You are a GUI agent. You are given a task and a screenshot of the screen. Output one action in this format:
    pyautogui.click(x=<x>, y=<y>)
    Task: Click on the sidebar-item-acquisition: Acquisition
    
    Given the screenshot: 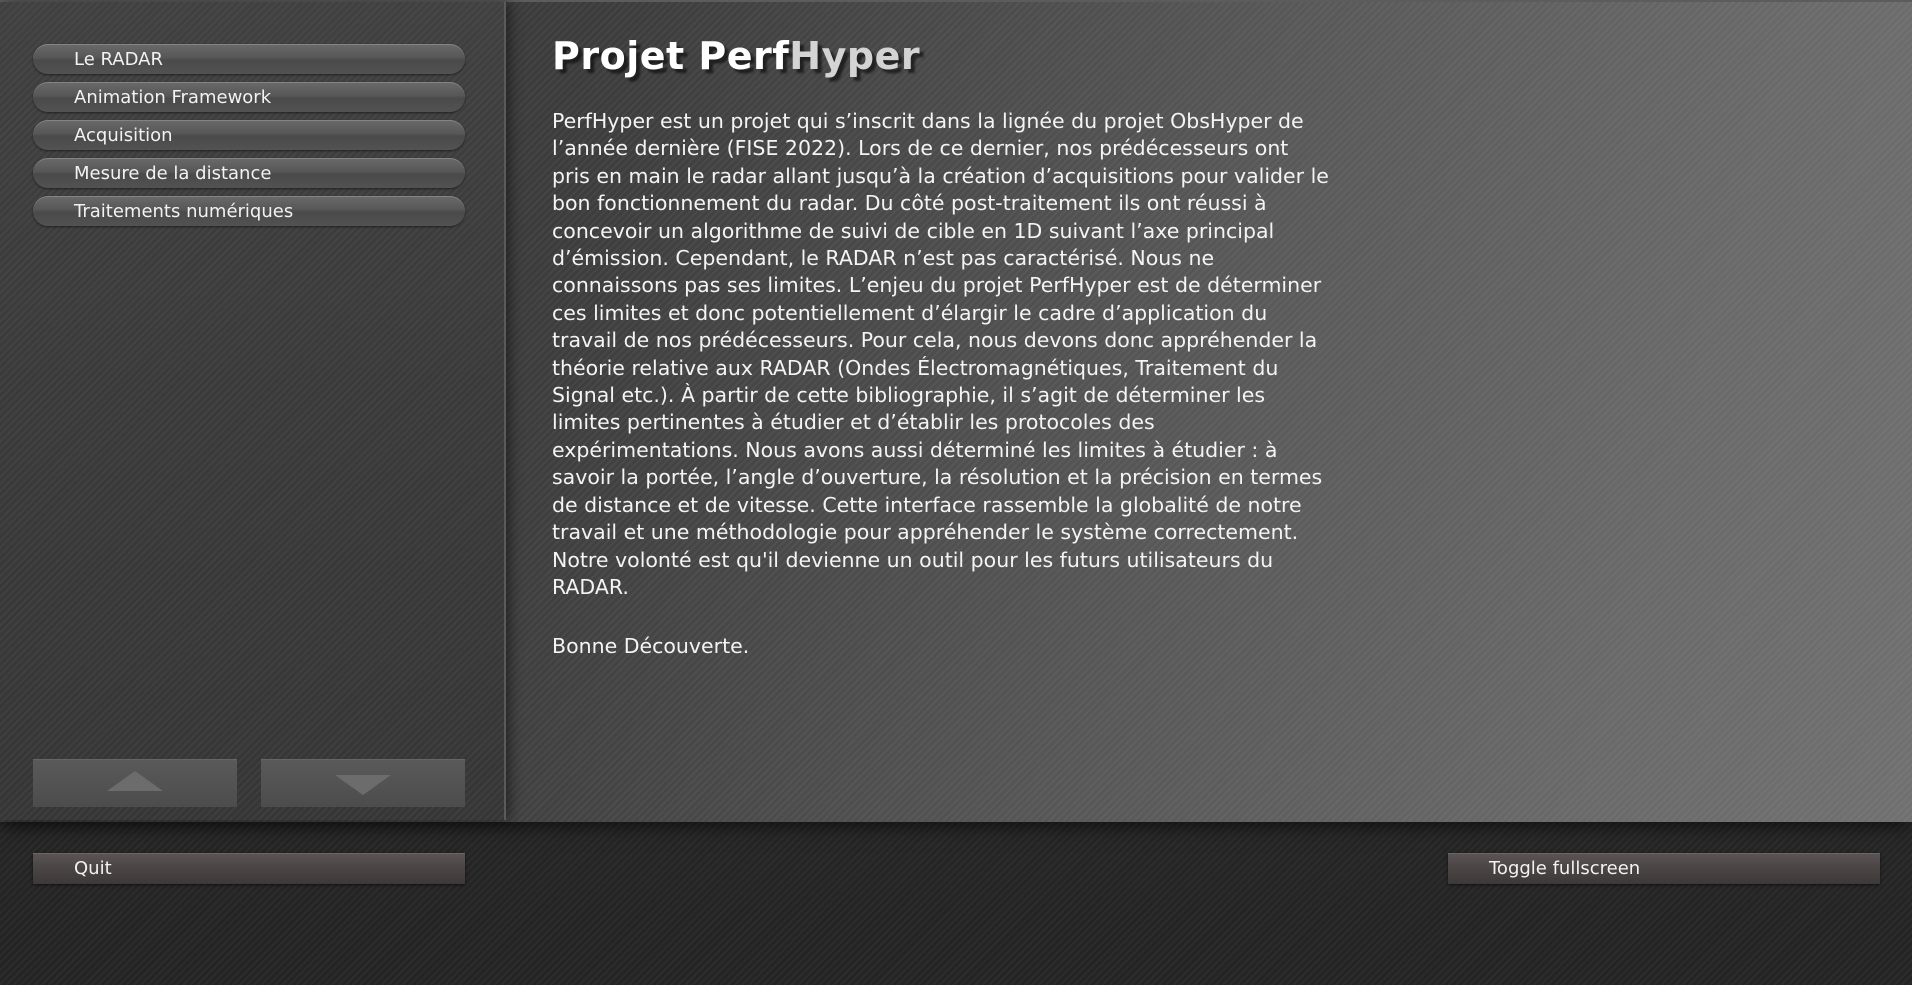 What is the action you would take?
    pyautogui.click(x=249, y=135)
    